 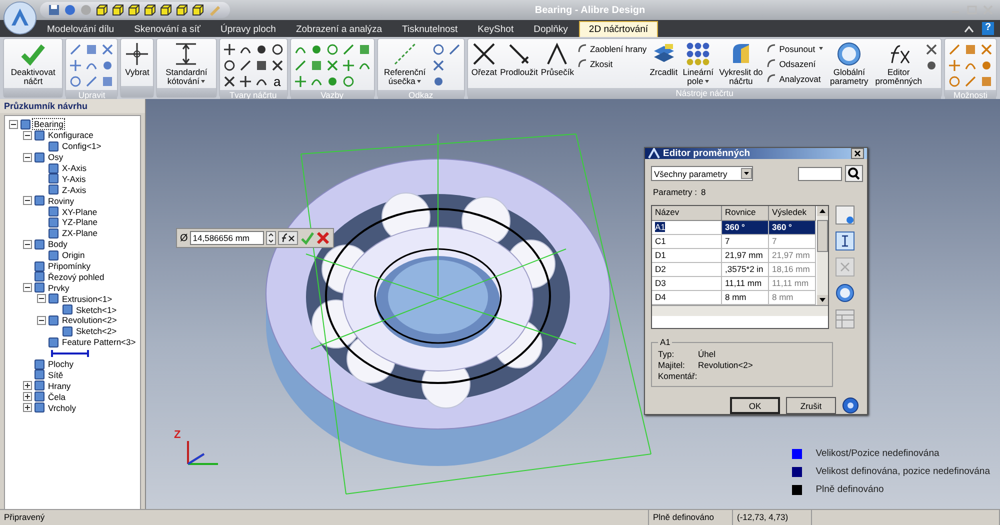 What do you see at coordinates (618, 29) in the screenshot?
I see `ribbon-tab: 2D náčrtování` at bounding box center [618, 29].